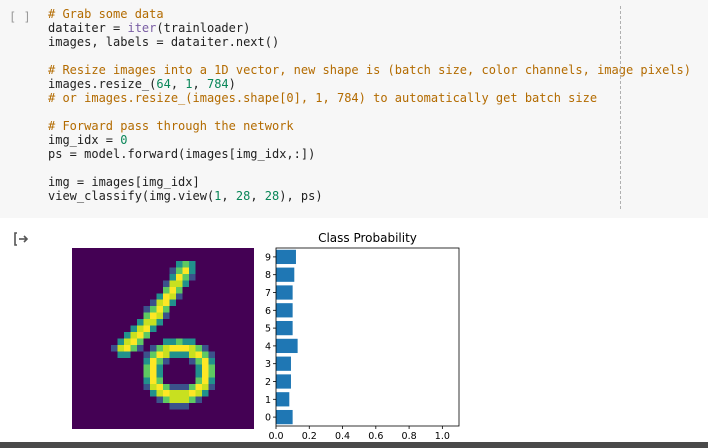 The height and width of the screenshot is (448, 708). What do you see at coordinates (164, 42) in the screenshot?
I see `code-token: images, labels = dataiter.next()` at bounding box center [164, 42].